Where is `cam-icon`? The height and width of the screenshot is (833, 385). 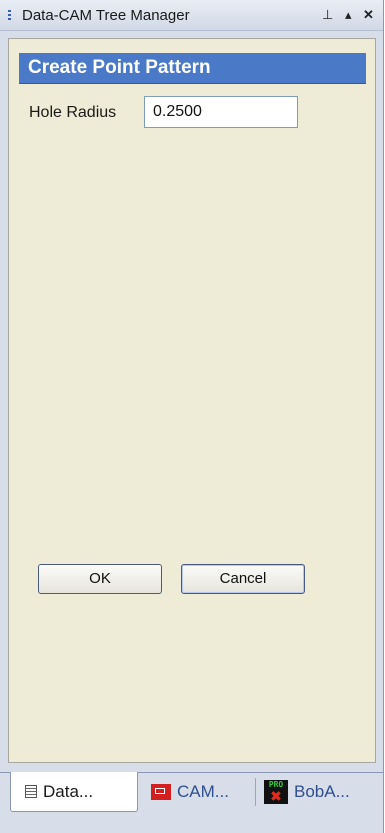 cam-icon is located at coordinates (161, 792).